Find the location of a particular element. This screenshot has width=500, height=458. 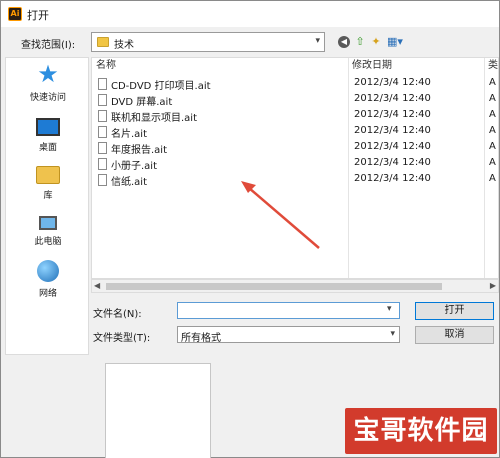

folder-icon is located at coordinates (103, 42).